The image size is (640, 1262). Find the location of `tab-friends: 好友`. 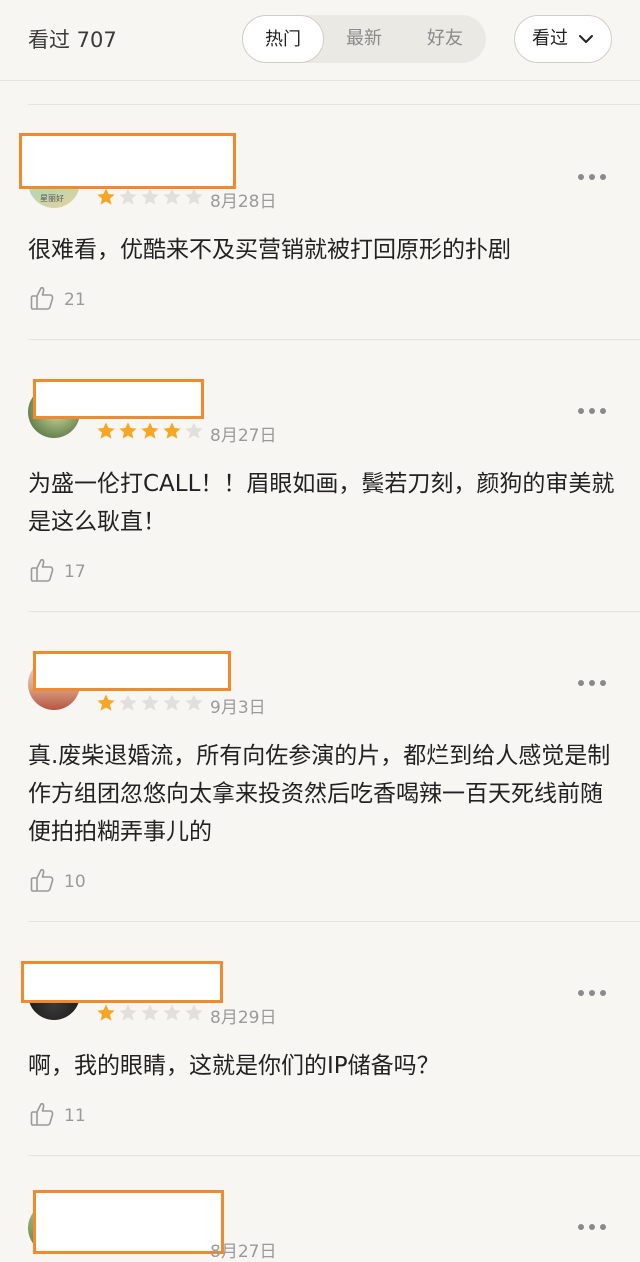

tab-friends: 好友 is located at coordinates (445, 39).